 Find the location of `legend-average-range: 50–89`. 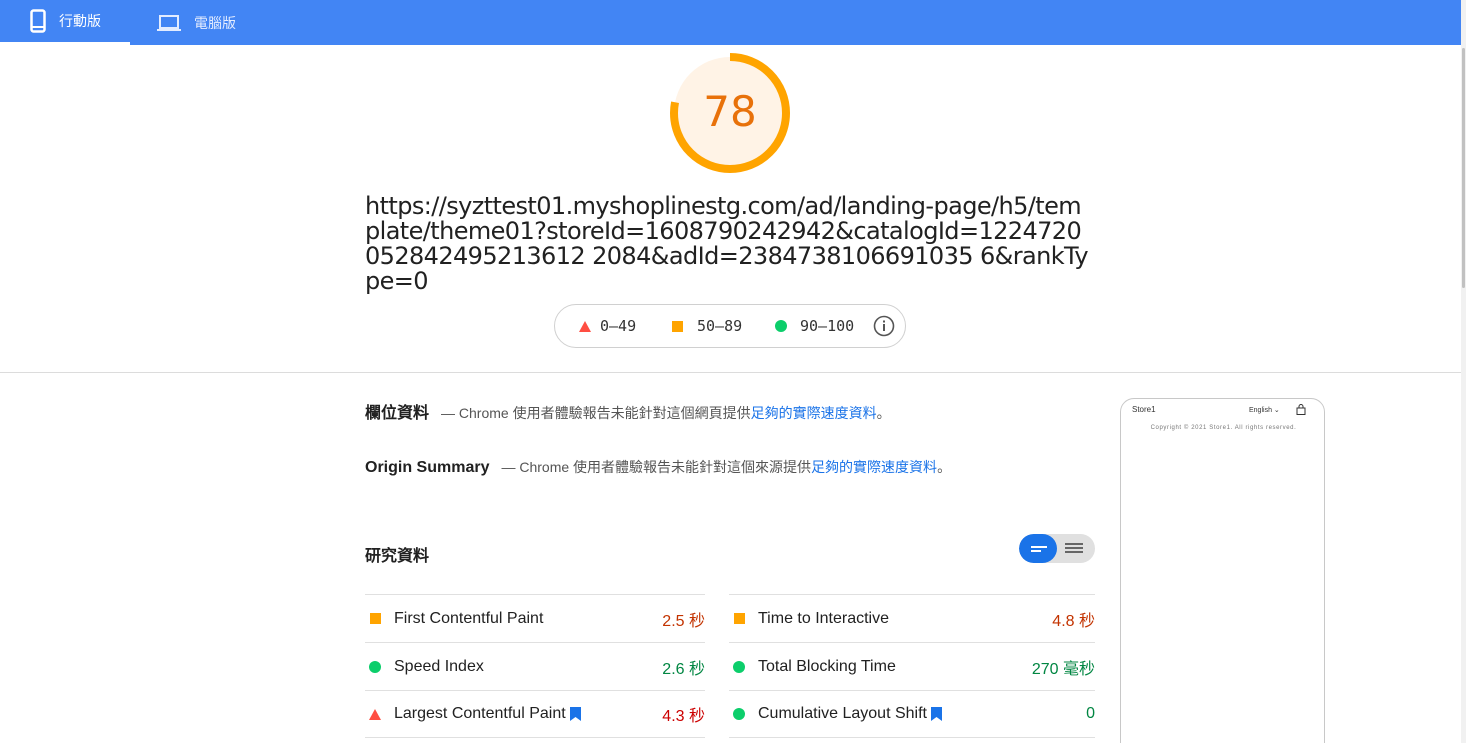

legend-average-range: 50–89 is located at coordinates (720, 326).